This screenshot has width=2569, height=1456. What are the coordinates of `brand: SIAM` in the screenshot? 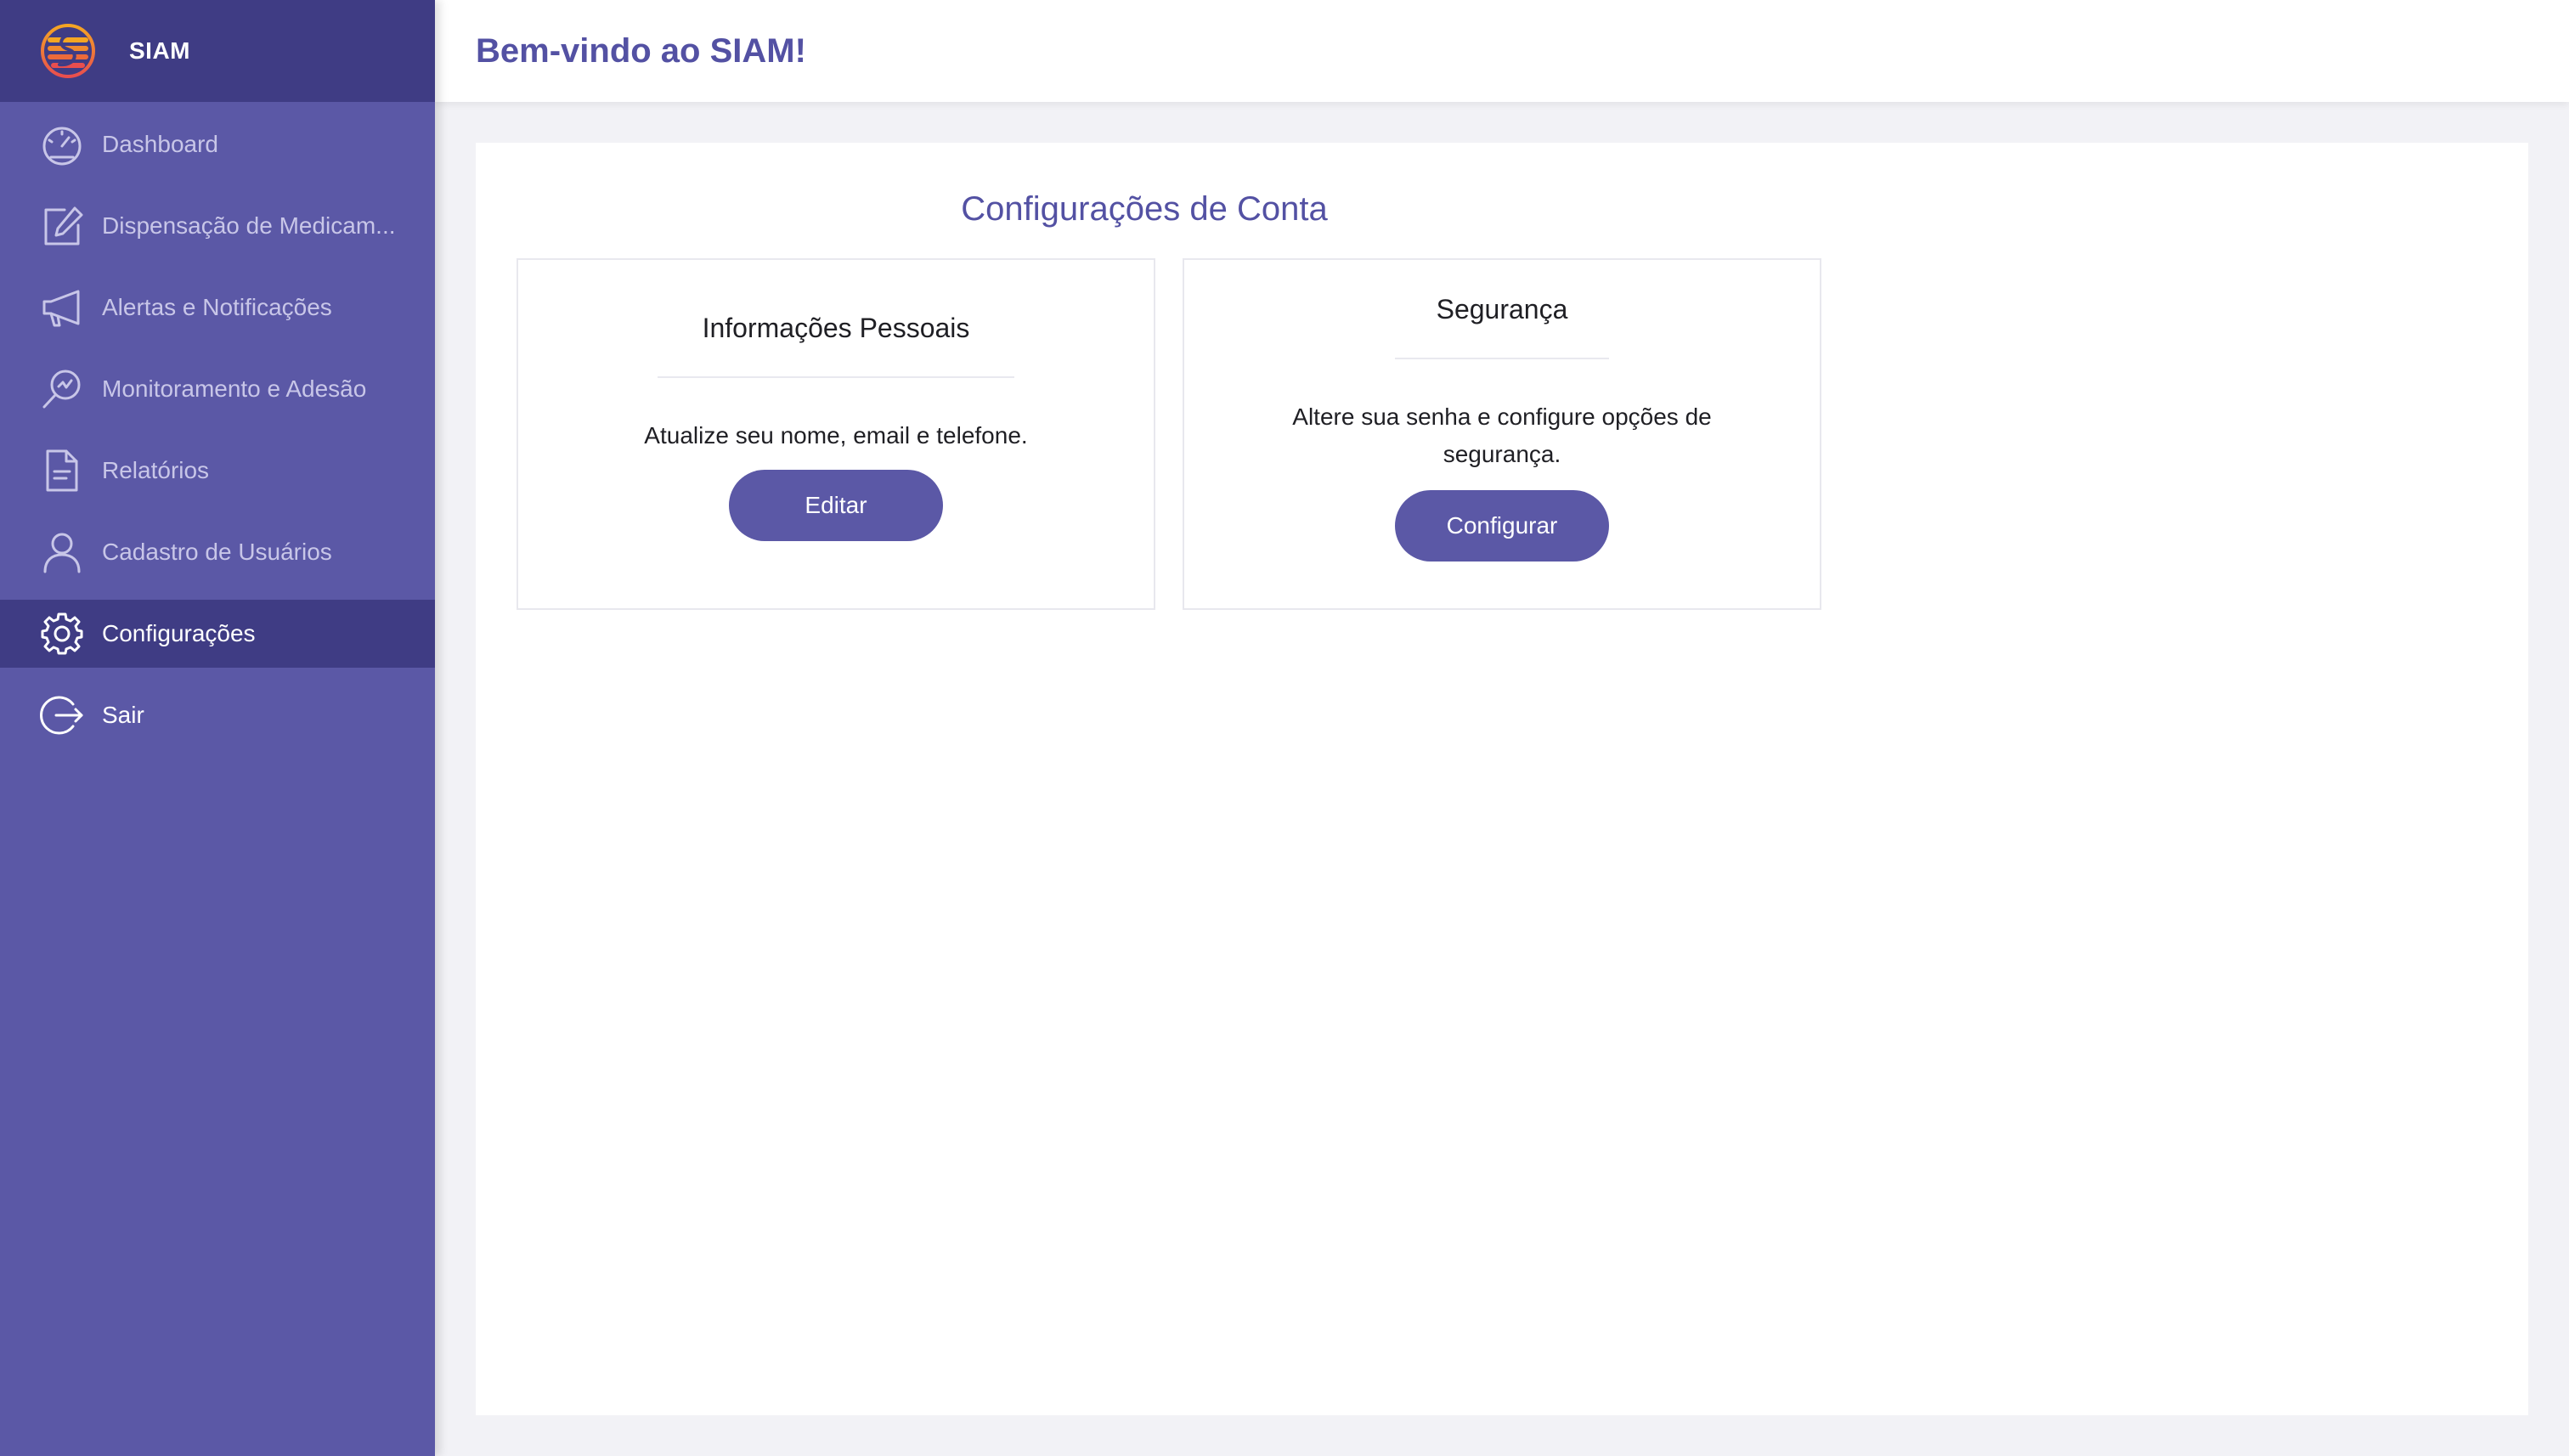 It's located at (217, 51).